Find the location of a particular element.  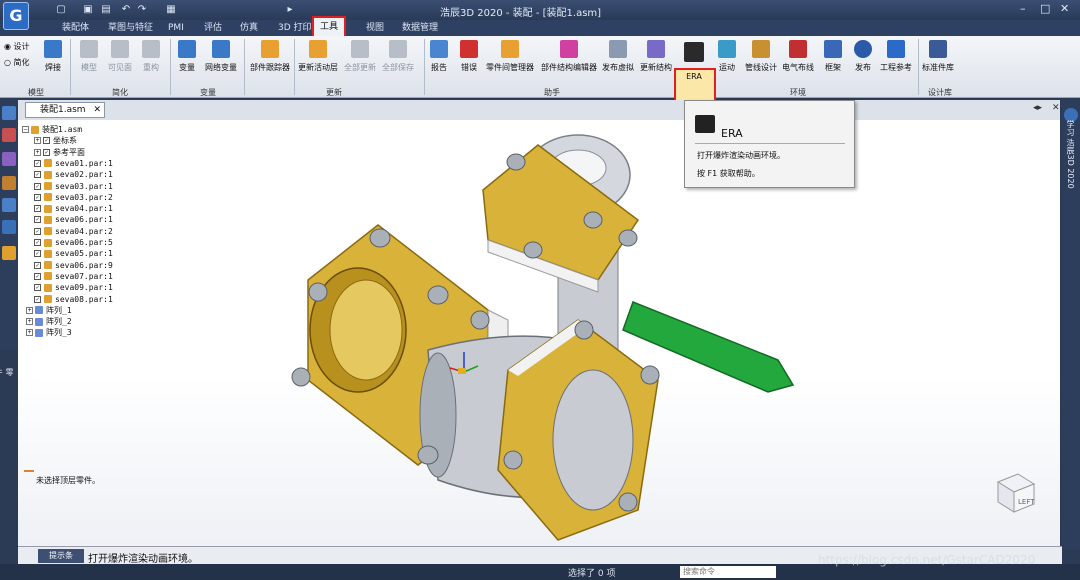

sensors-icon is located at coordinates (9, 159).